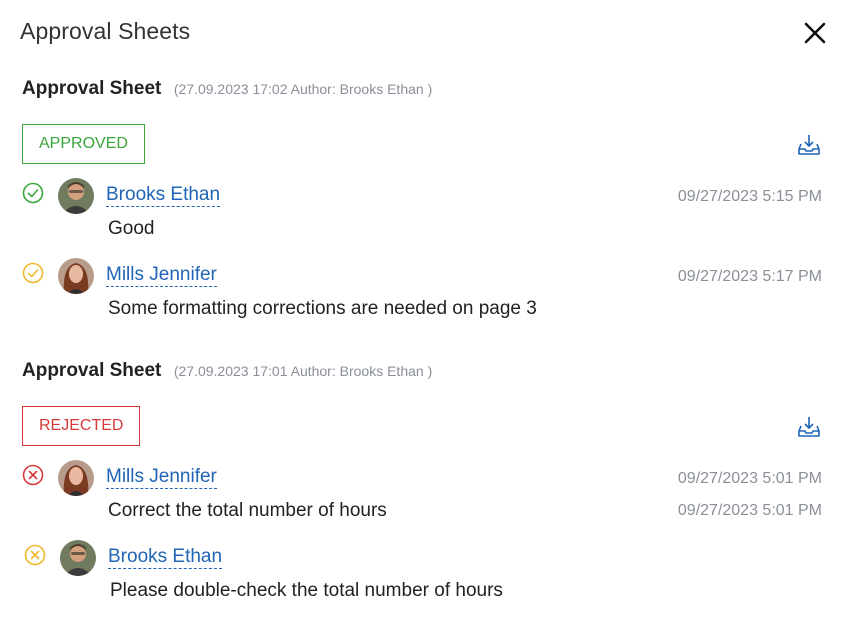 The height and width of the screenshot is (617, 852). I want to click on entry-timestamp: 09/27/2023 5:17 PM, so click(749, 276).